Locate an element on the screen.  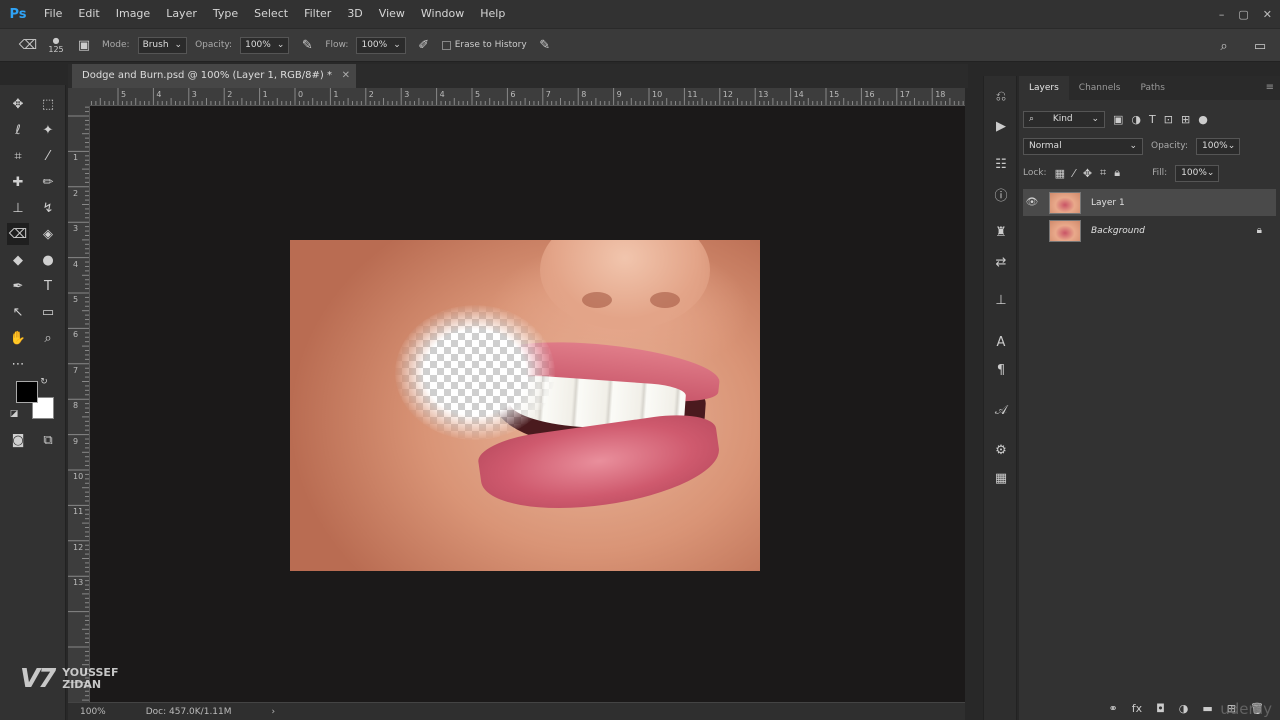
history-brush-tool-icon: ↯ is located at coordinates (48, 208).